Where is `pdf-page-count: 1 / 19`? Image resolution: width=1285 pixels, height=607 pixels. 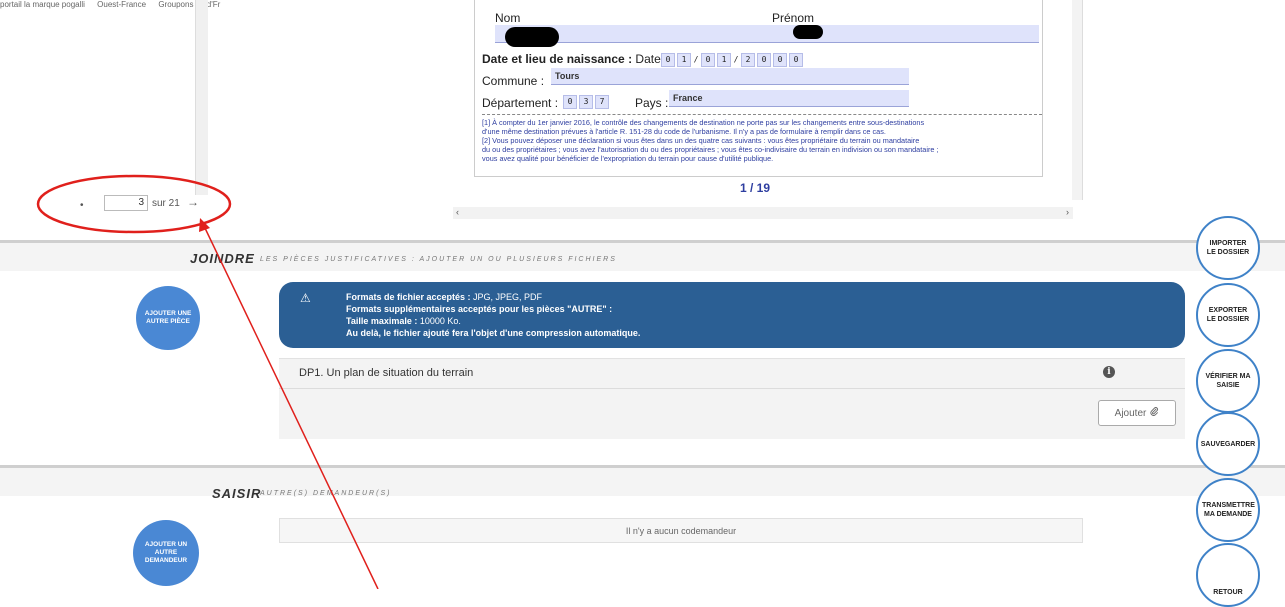
pdf-page-count: 1 / 19 is located at coordinates (755, 188).